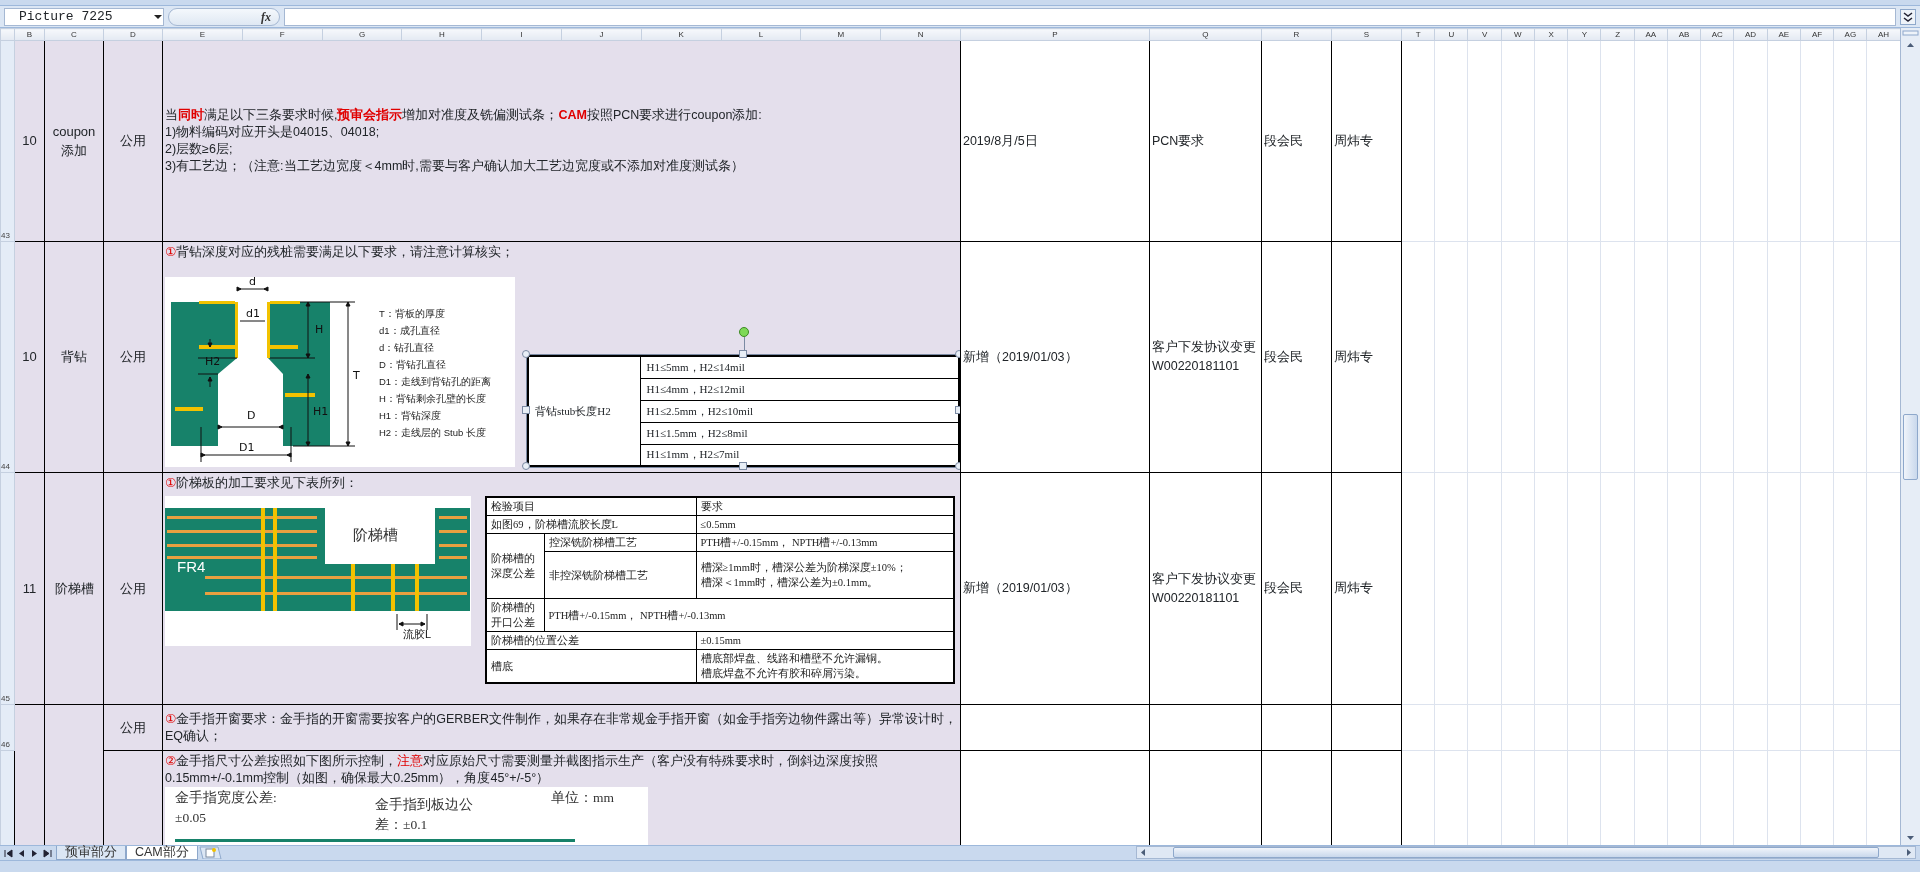  Describe the element at coordinates (7, 588) in the screenshot. I see `row-header: 45` at that location.